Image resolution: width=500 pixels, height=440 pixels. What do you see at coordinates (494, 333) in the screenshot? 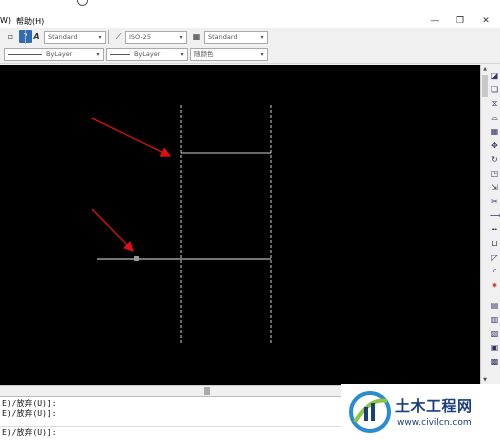
I see `match-properties-icon: ▧` at bounding box center [494, 333].